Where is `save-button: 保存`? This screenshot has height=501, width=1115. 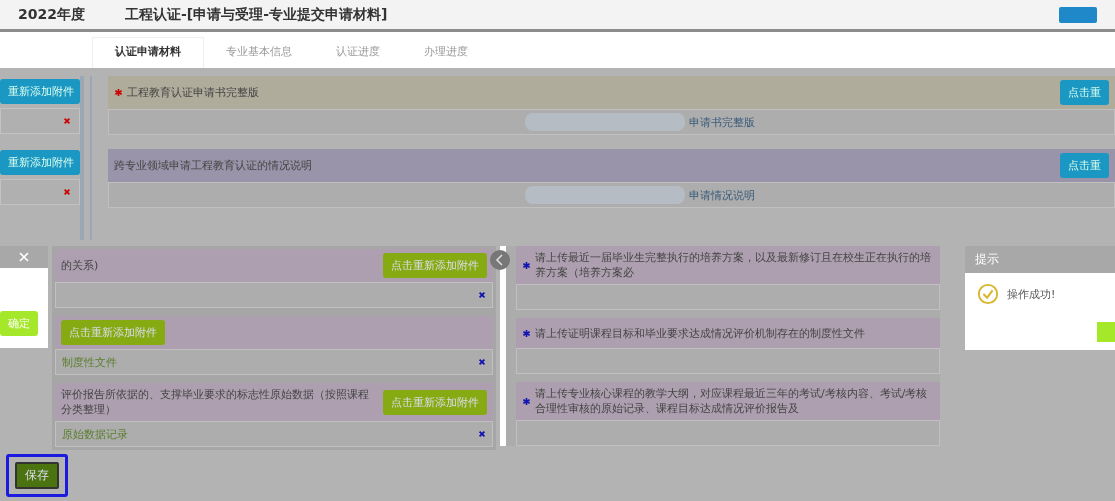
save-button: 保存 is located at coordinates (37, 475).